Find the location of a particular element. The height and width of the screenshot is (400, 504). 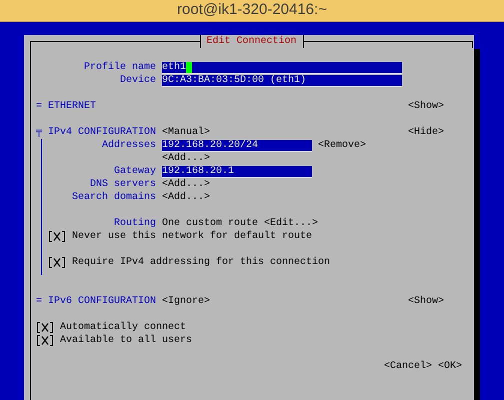

remove-button: <Remove> is located at coordinates (342, 145).